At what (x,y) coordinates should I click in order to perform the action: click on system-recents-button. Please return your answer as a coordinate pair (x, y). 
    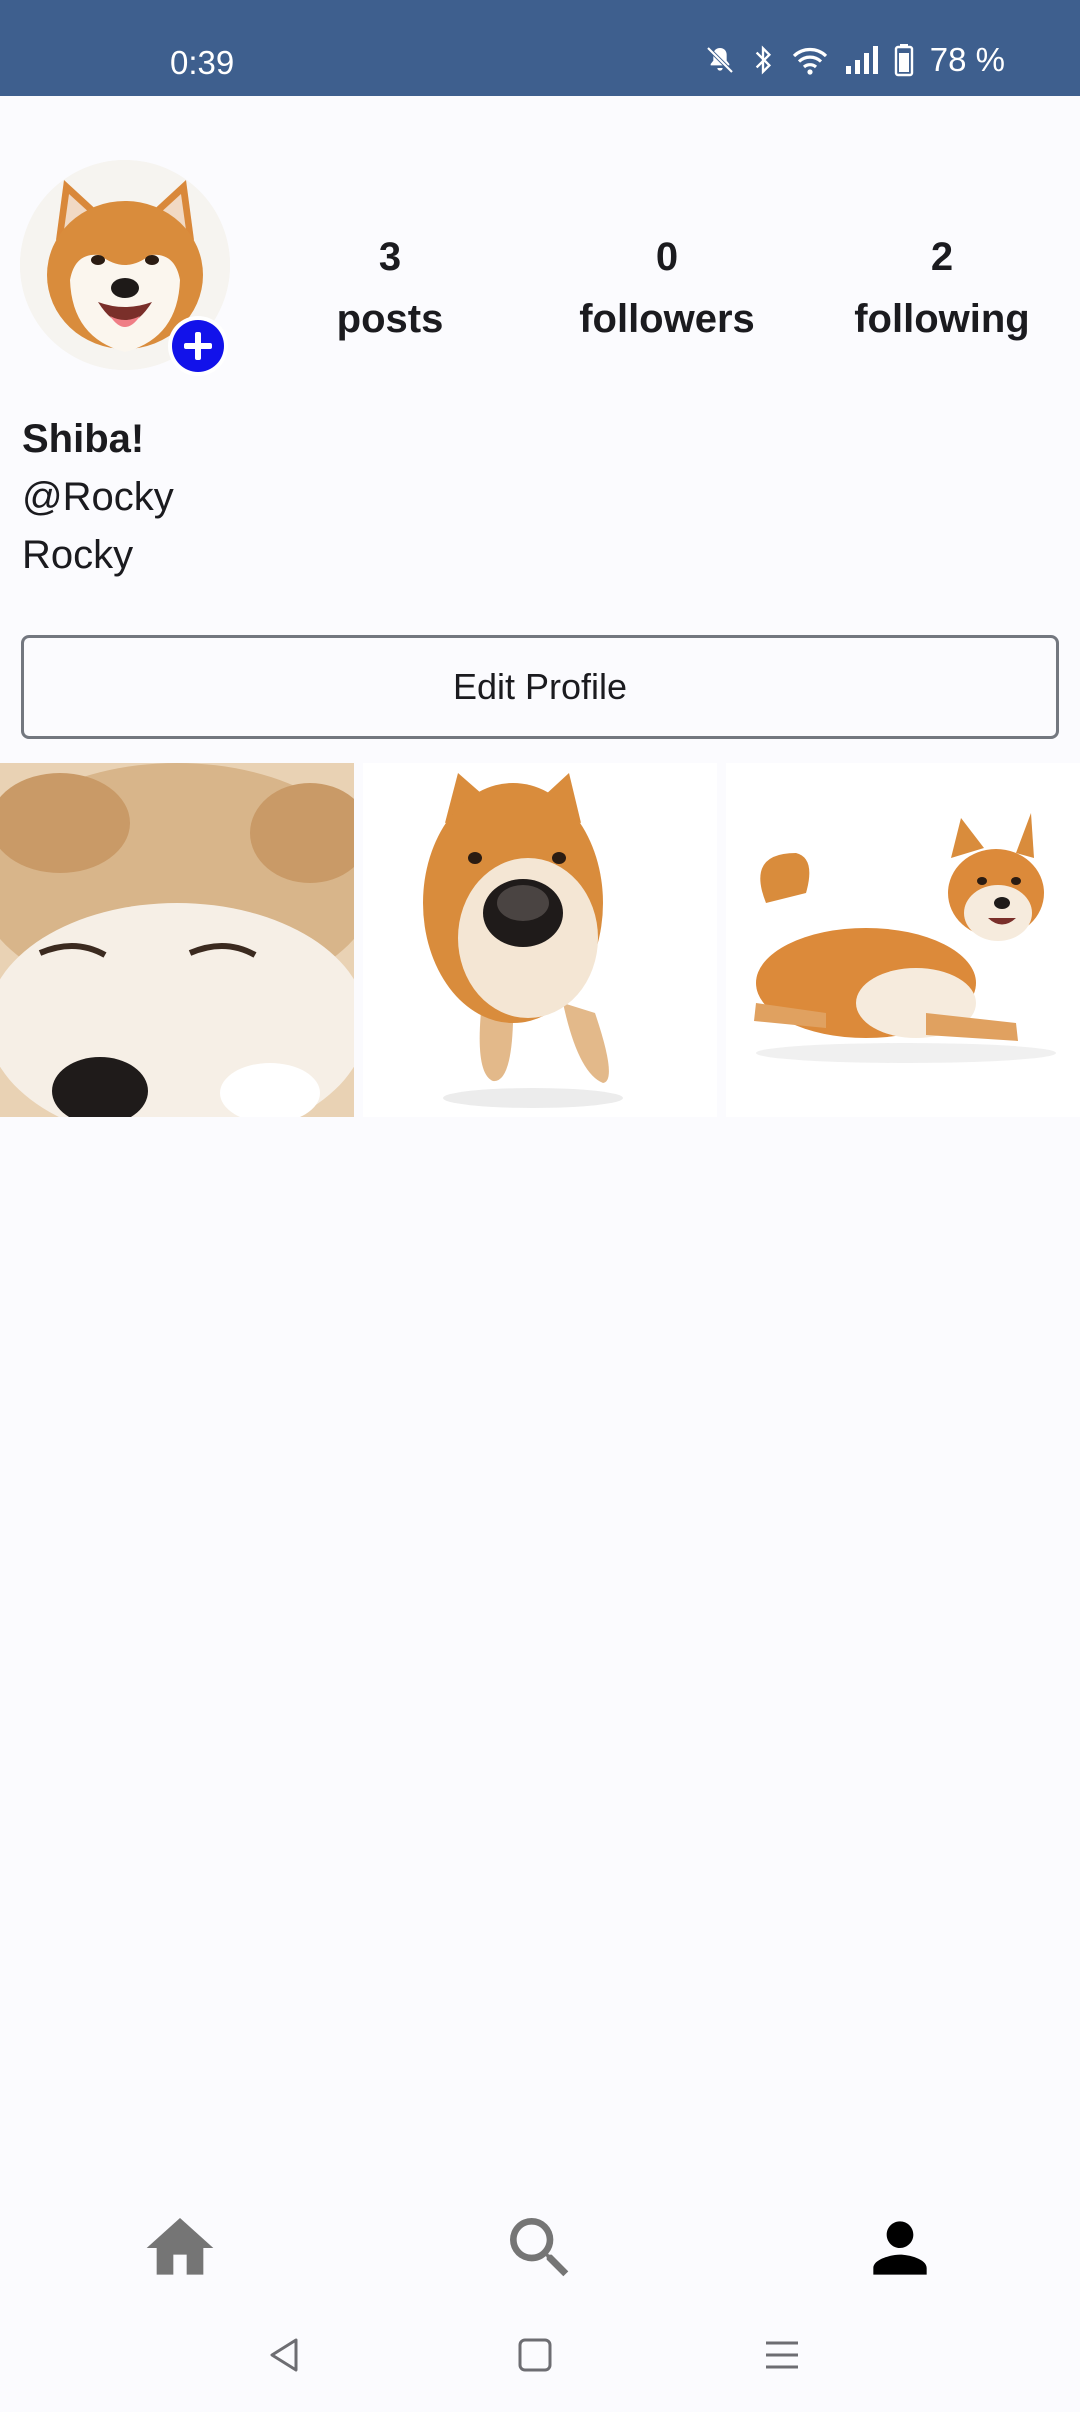
    Looking at the image, I should click on (782, 2355).